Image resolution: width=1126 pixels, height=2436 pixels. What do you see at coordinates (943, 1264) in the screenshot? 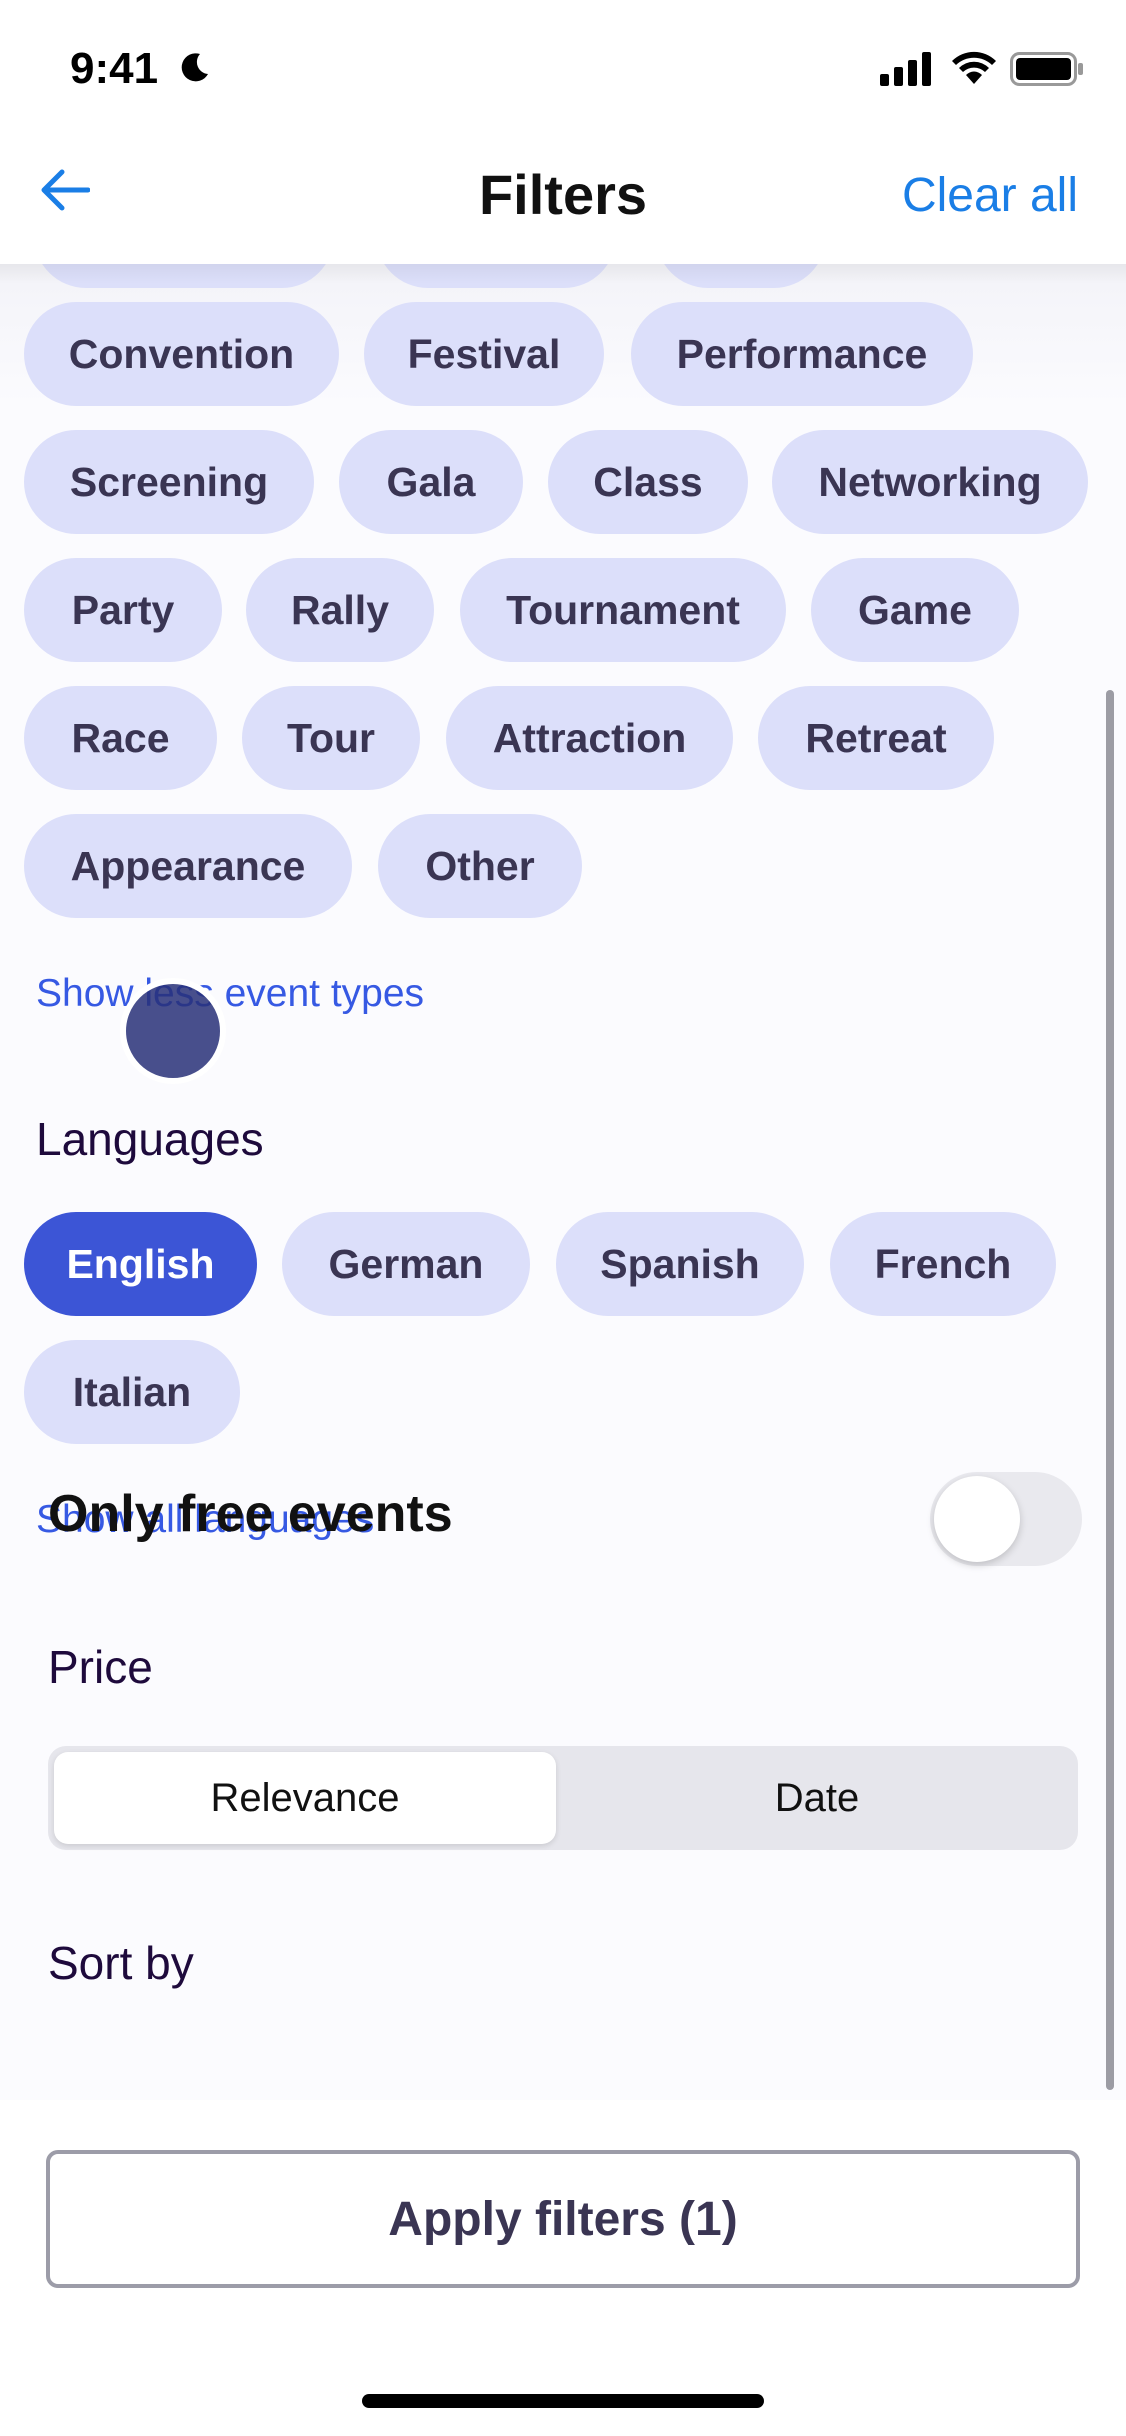
I see `language-chip-french: French` at bounding box center [943, 1264].